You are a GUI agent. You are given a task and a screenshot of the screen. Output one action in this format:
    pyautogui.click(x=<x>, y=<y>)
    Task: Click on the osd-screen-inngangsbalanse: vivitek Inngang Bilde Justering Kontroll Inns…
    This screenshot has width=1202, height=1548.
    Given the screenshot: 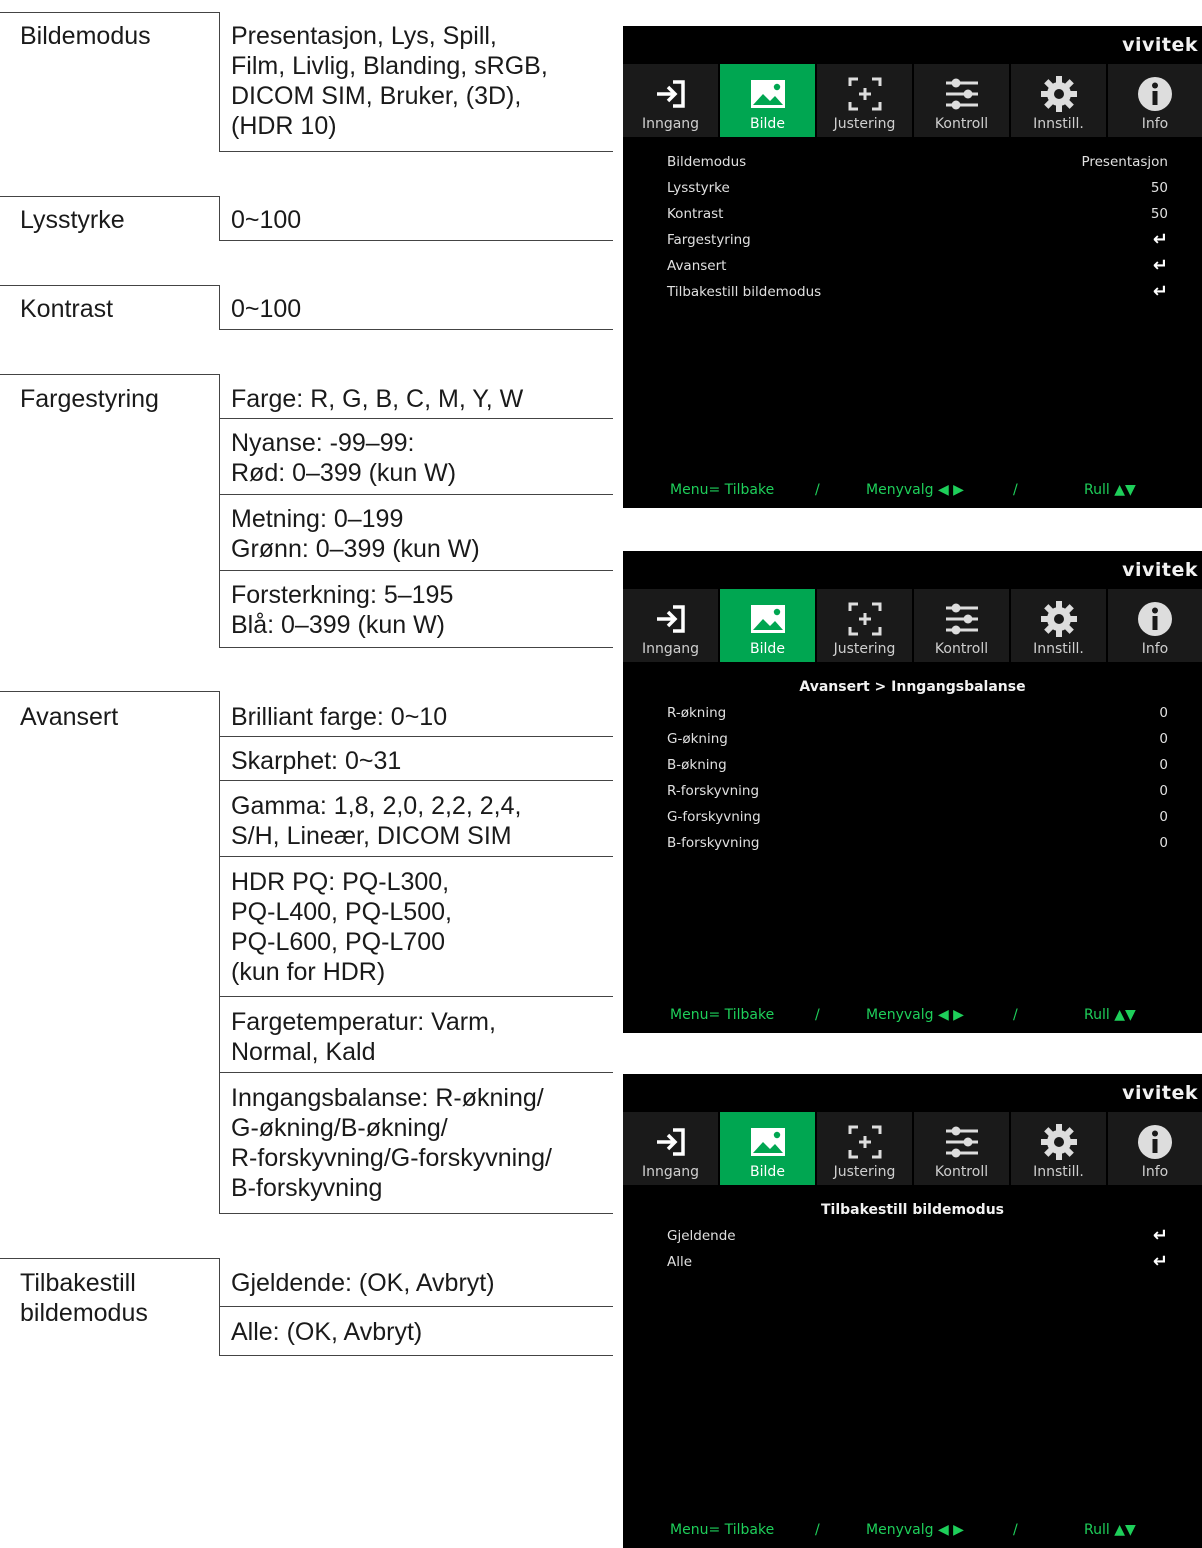 What is the action you would take?
    pyautogui.click(x=912, y=792)
    